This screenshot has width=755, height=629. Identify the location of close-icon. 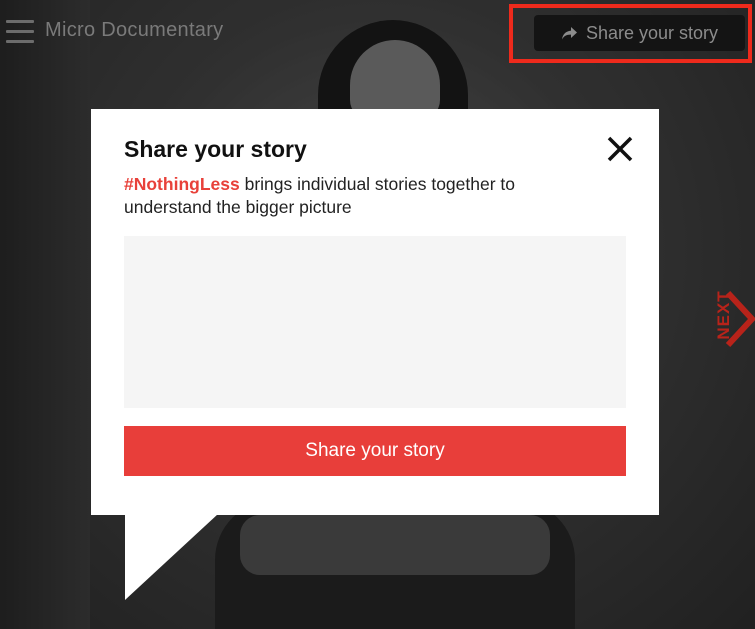
(620, 149).